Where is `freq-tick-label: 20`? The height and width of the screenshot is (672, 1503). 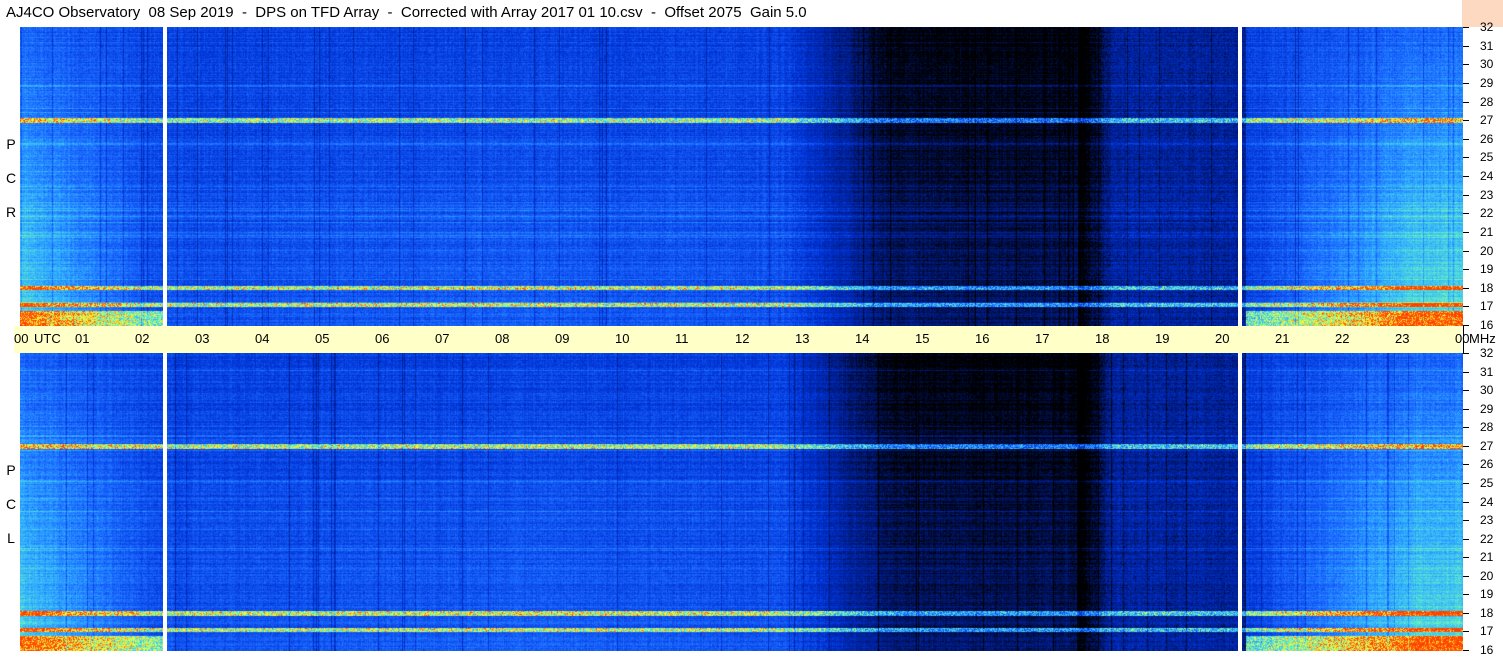
freq-tick-label: 20 is located at coordinates (1487, 576).